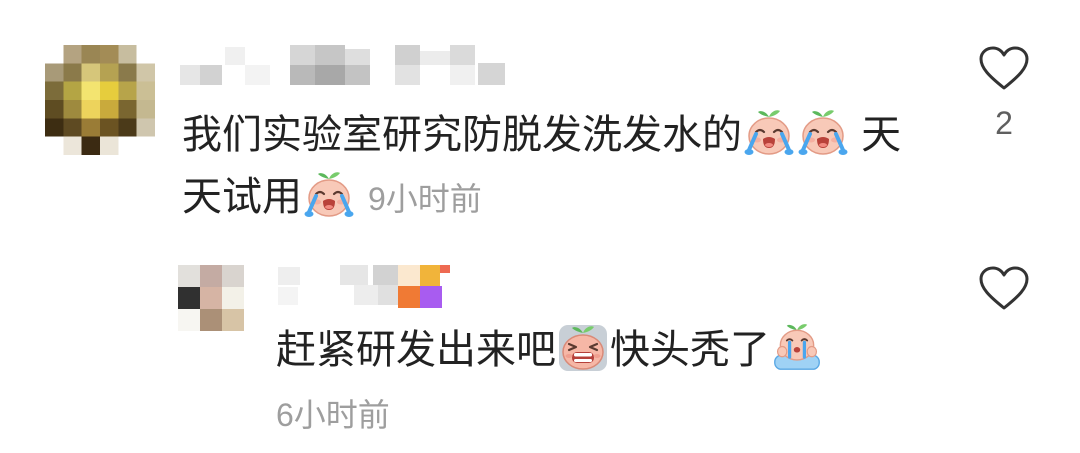 Image resolution: width=1080 pixels, height=453 pixels. Describe the element at coordinates (416, 350) in the screenshot. I see `reply-text-part: 赶紧研发出来吧` at that location.